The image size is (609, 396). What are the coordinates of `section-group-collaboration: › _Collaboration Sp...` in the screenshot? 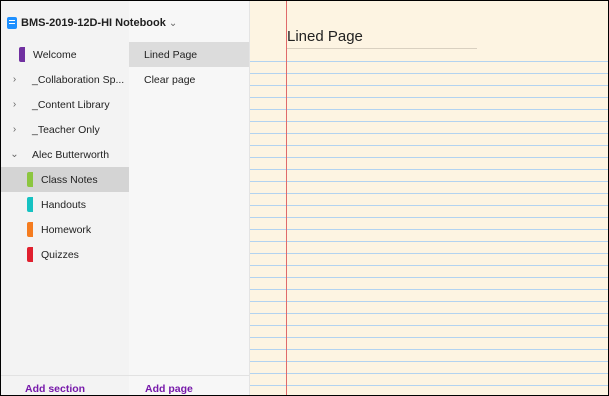 It's located at (65, 79).